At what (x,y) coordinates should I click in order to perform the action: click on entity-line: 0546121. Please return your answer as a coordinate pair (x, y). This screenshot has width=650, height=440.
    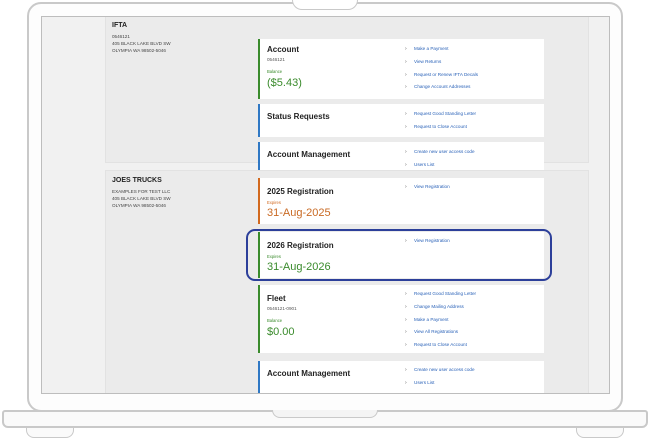
    Looking at the image, I should click on (121, 36).